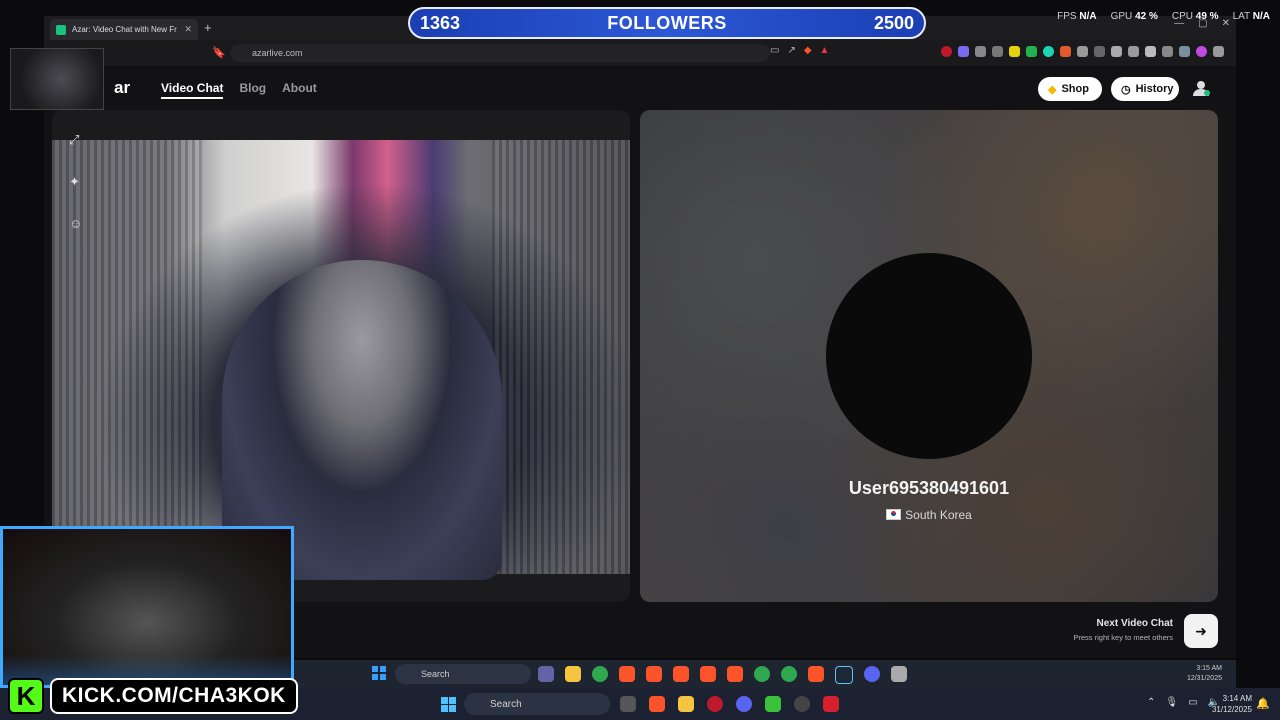 The image size is (1280, 720). What do you see at coordinates (1241, 16) in the screenshot?
I see `lat-label: LAT` at bounding box center [1241, 16].